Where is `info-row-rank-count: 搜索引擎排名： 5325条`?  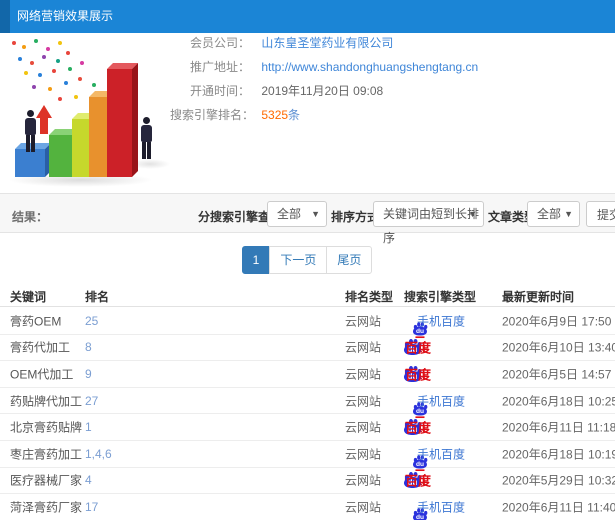
info-row-rank-count: 搜索引擎排名： 5325条 is located at coordinates (390, 115).